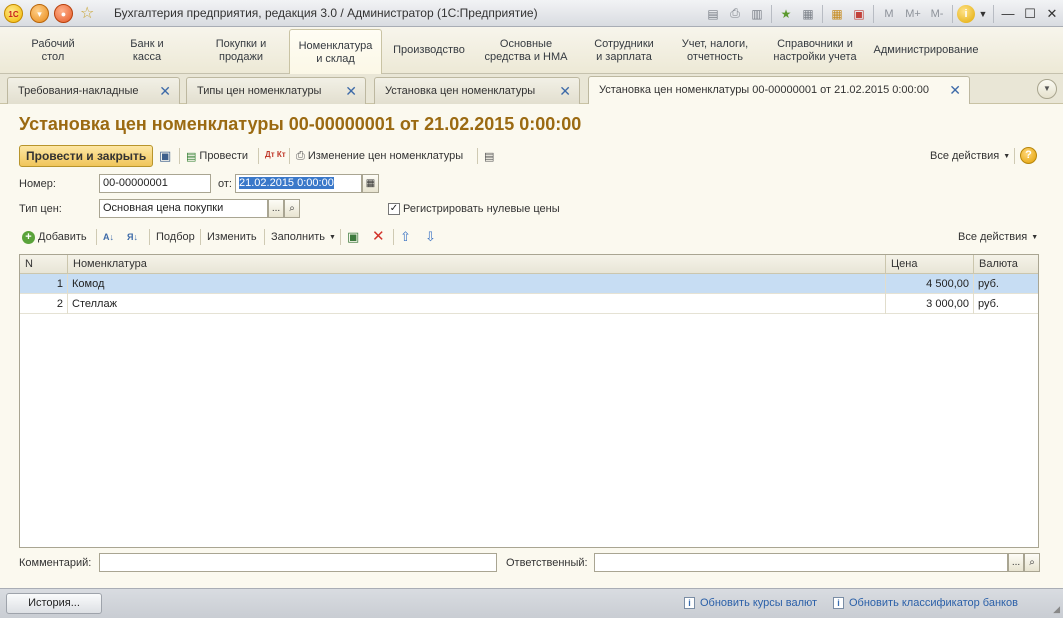 This screenshot has width=1063, height=618. I want to click on fill-button: Заполнить ▼, so click(303, 237).